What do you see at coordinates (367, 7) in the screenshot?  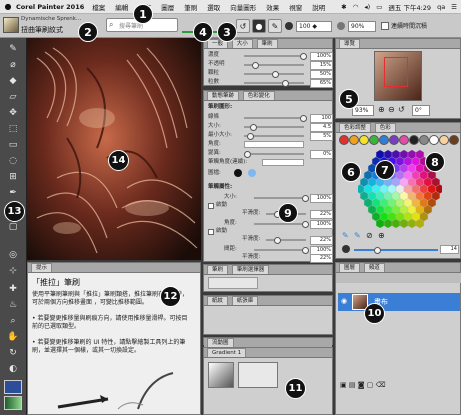 I see `volume-icon: ◂)` at bounding box center [367, 7].